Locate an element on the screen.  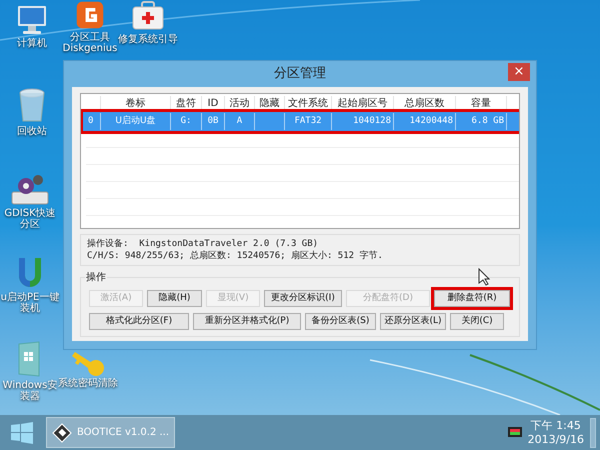
first-aid-kit-icon is located at coordinates (148, 16).